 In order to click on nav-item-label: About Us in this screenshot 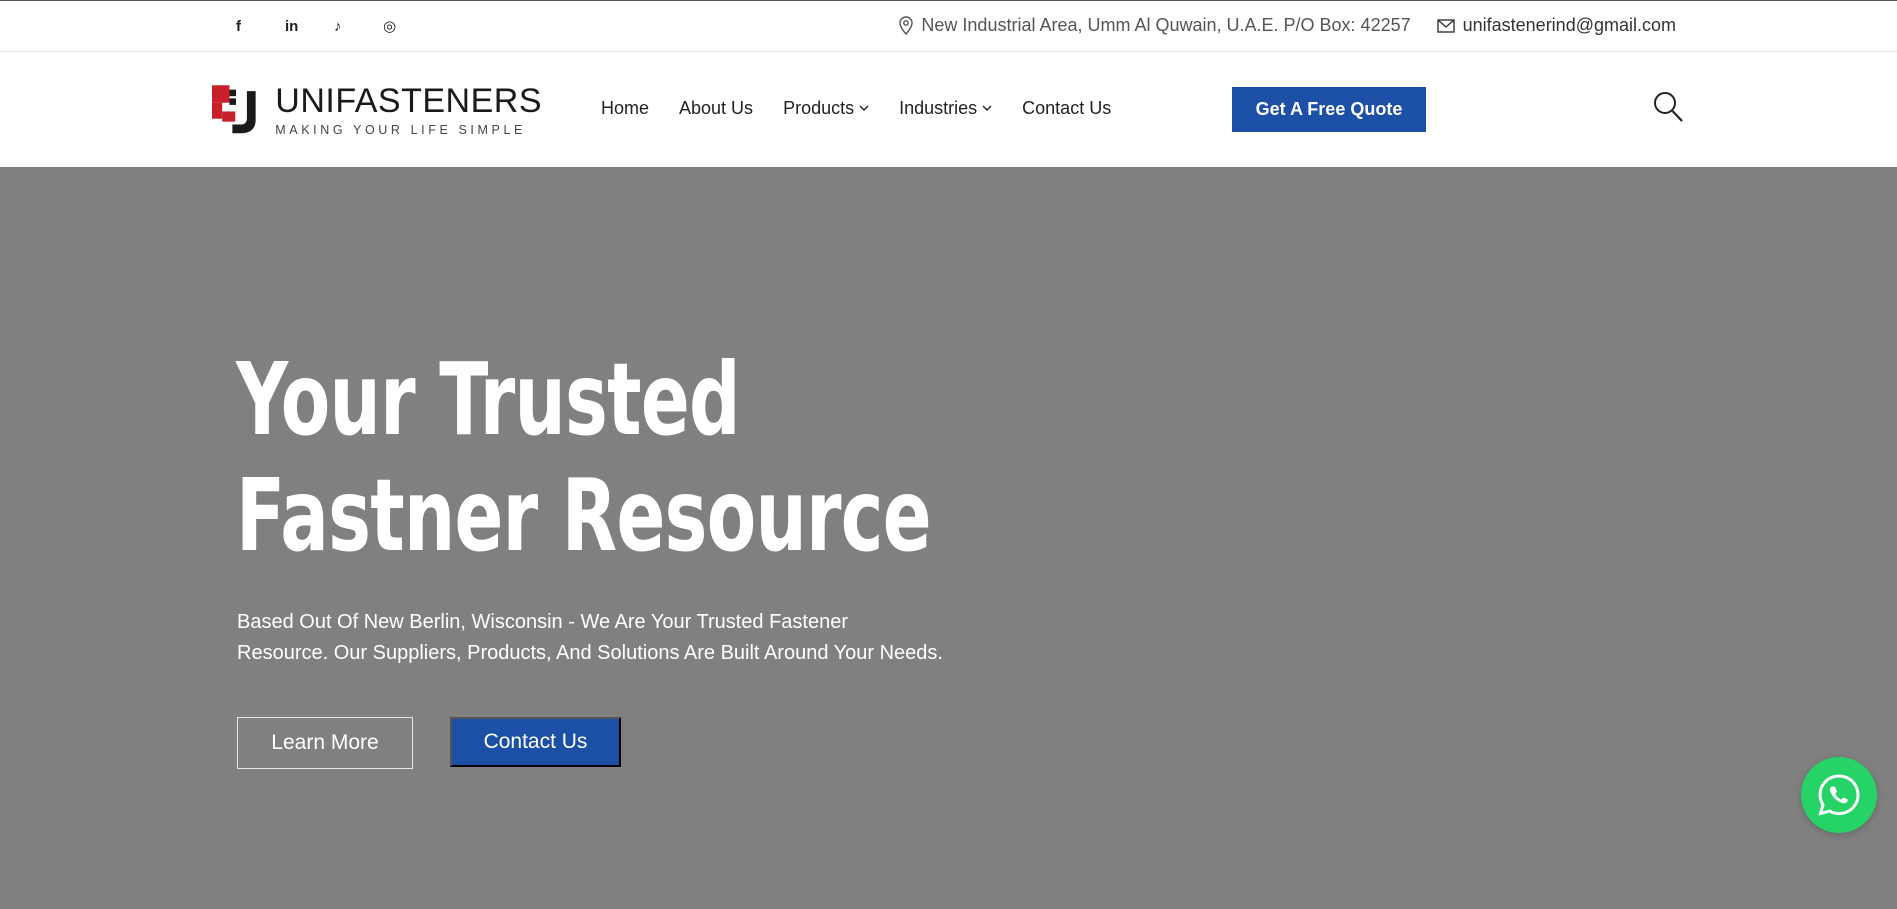, I will do `click(716, 108)`.